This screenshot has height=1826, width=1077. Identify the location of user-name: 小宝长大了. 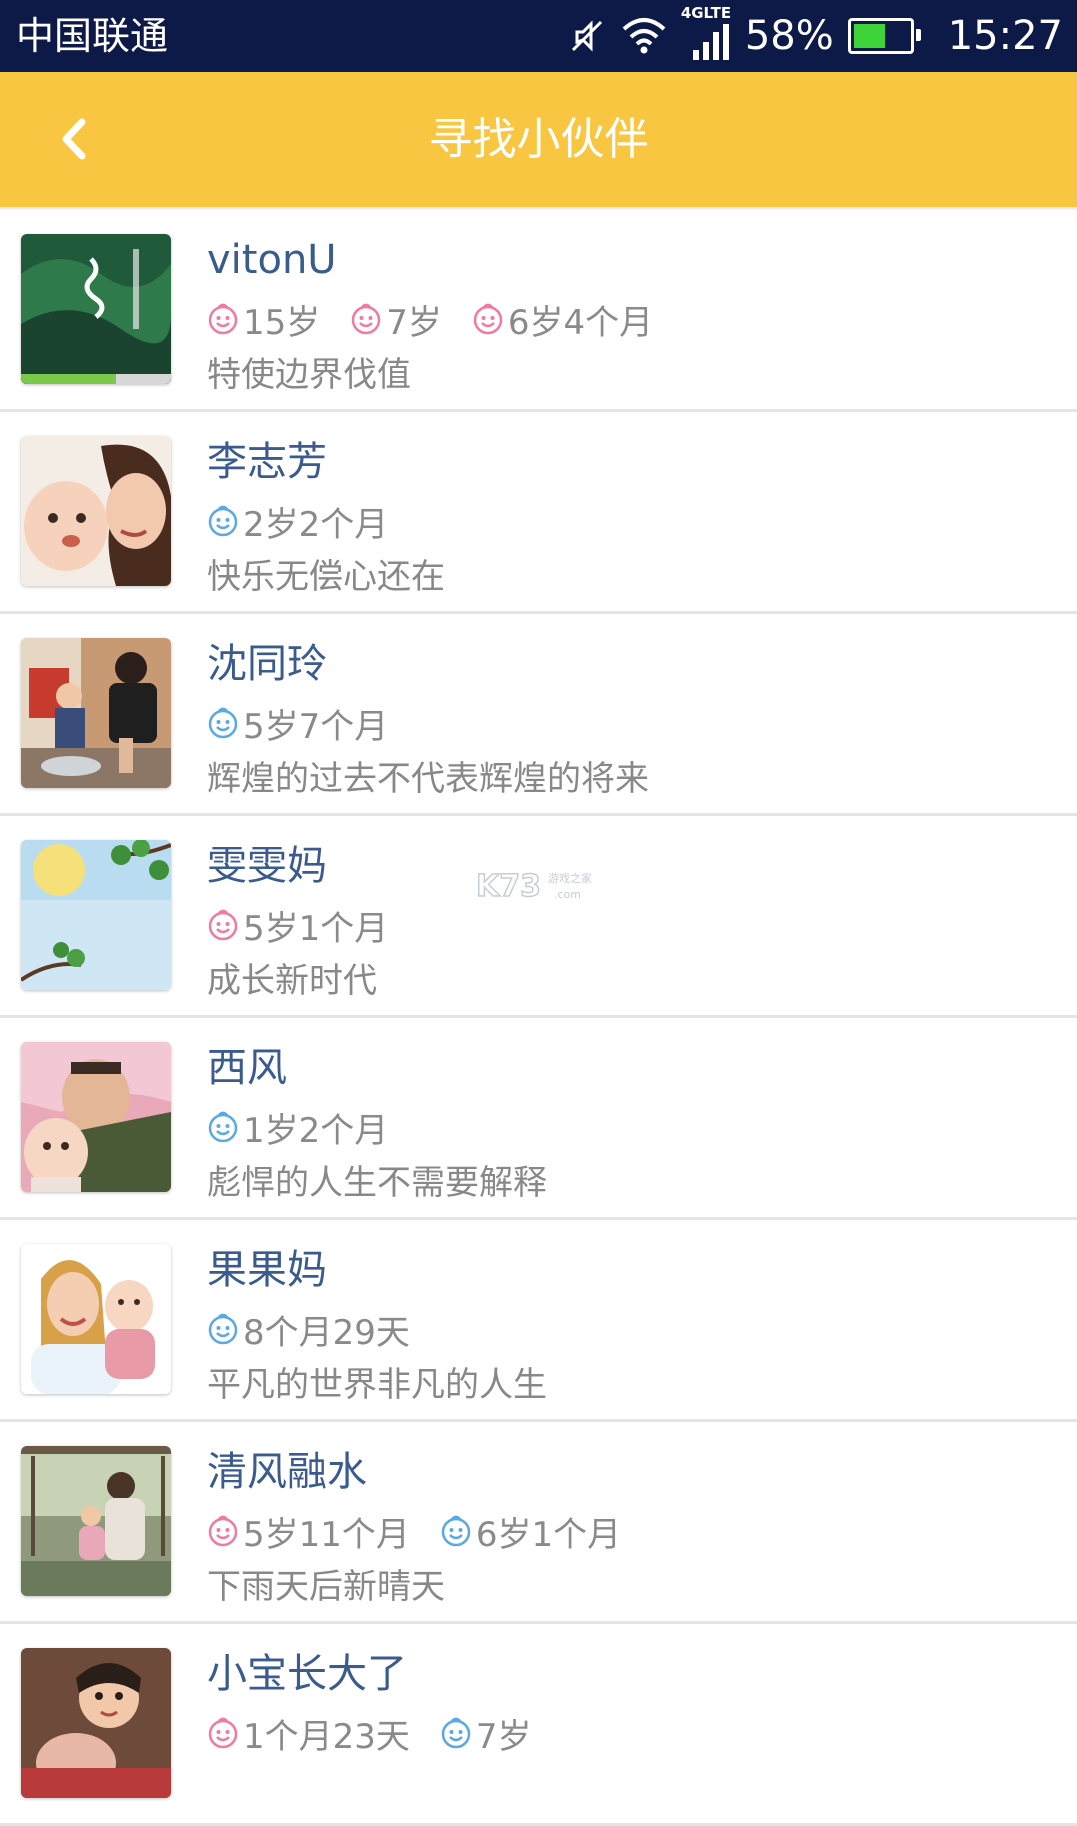
(307, 1674).